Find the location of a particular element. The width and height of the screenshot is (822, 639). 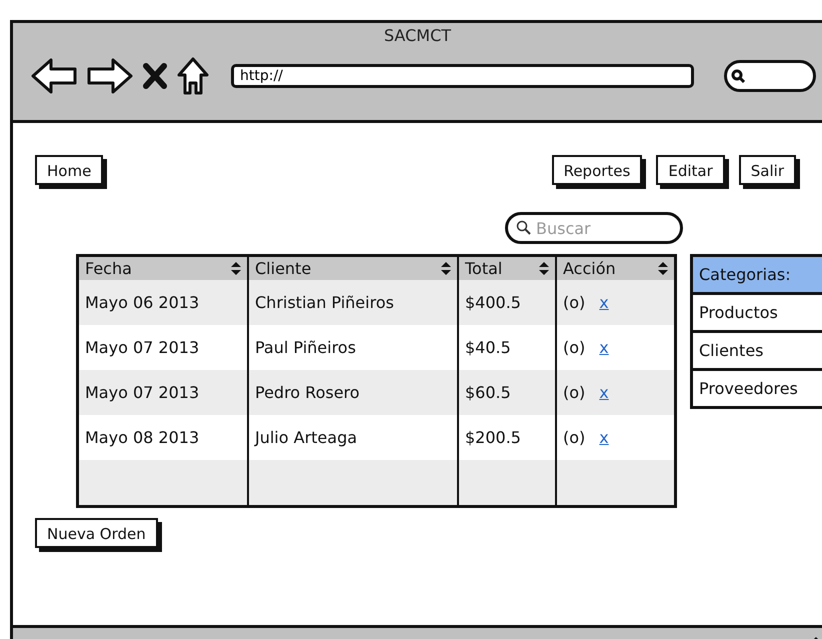

column-header-label: Acción is located at coordinates (589, 268).